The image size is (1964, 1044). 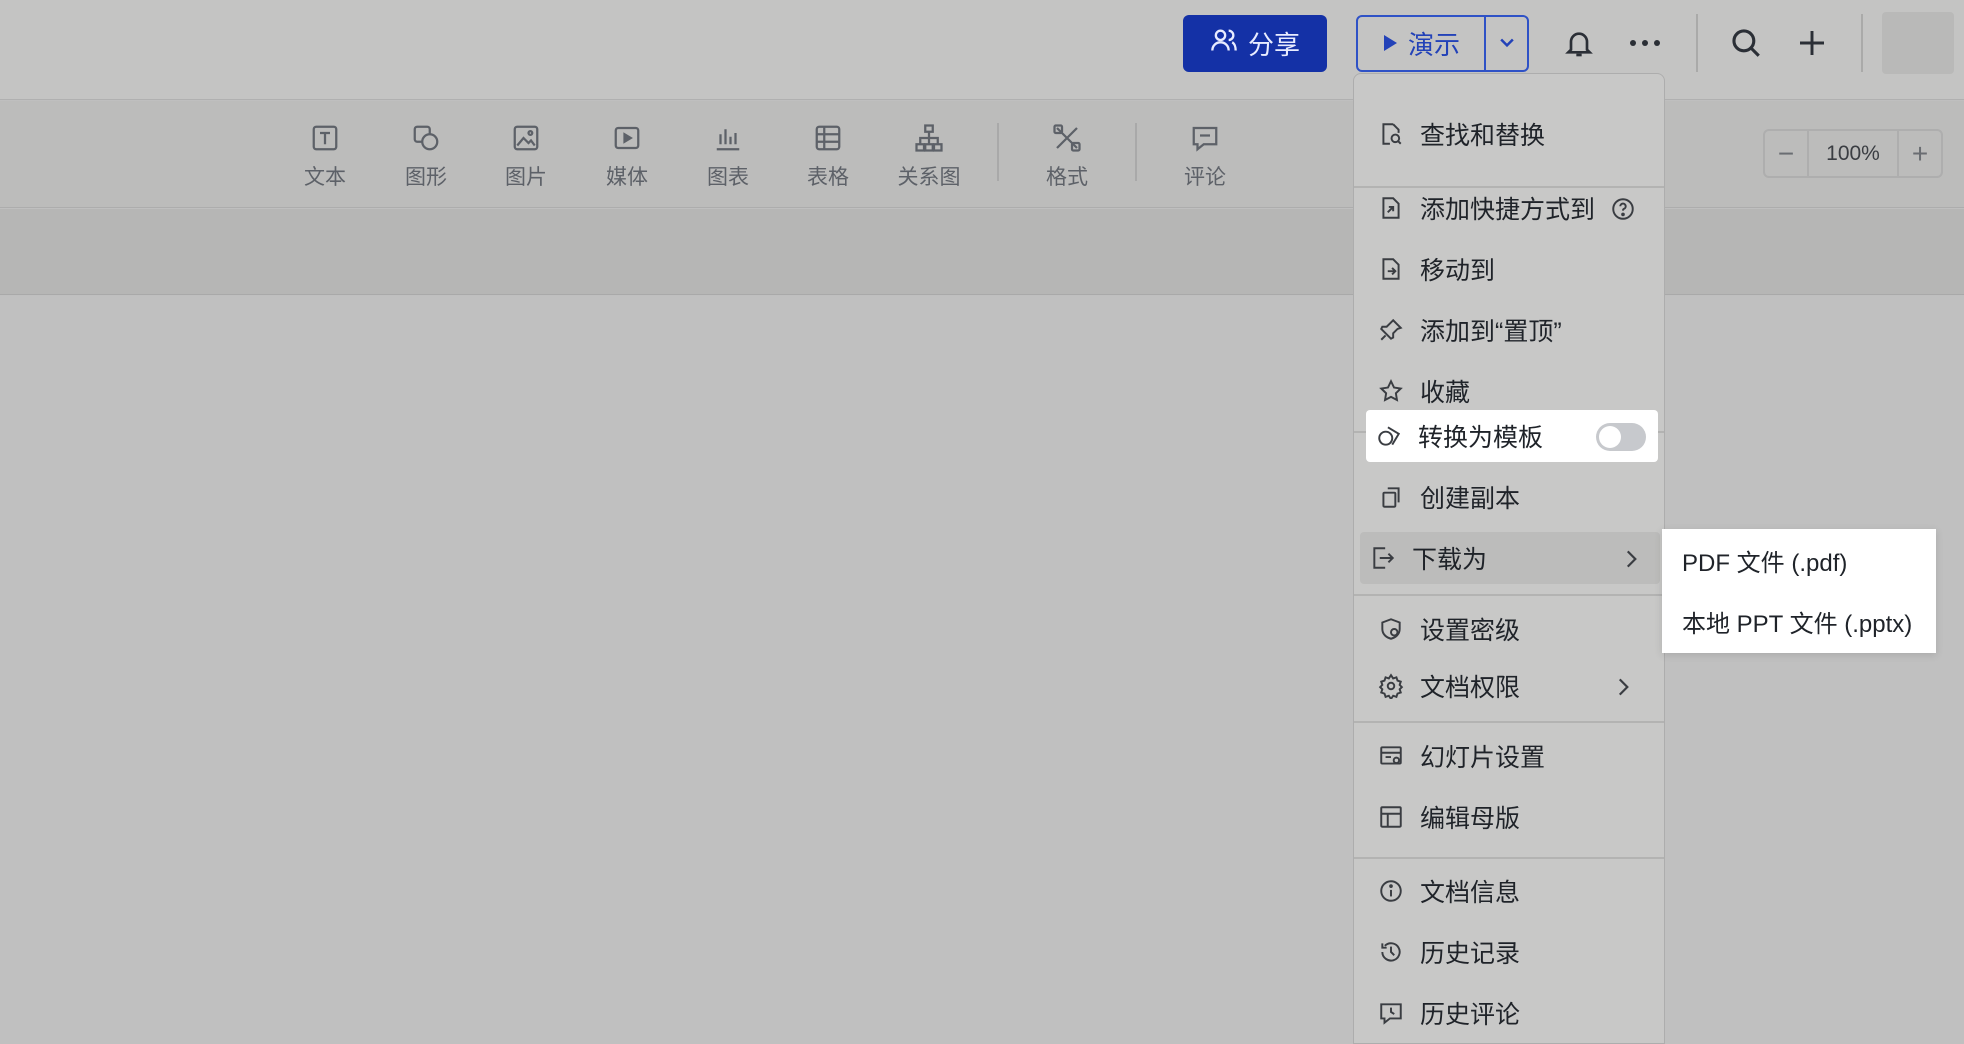 I want to click on tool-label: 图表, so click(x=728, y=177).